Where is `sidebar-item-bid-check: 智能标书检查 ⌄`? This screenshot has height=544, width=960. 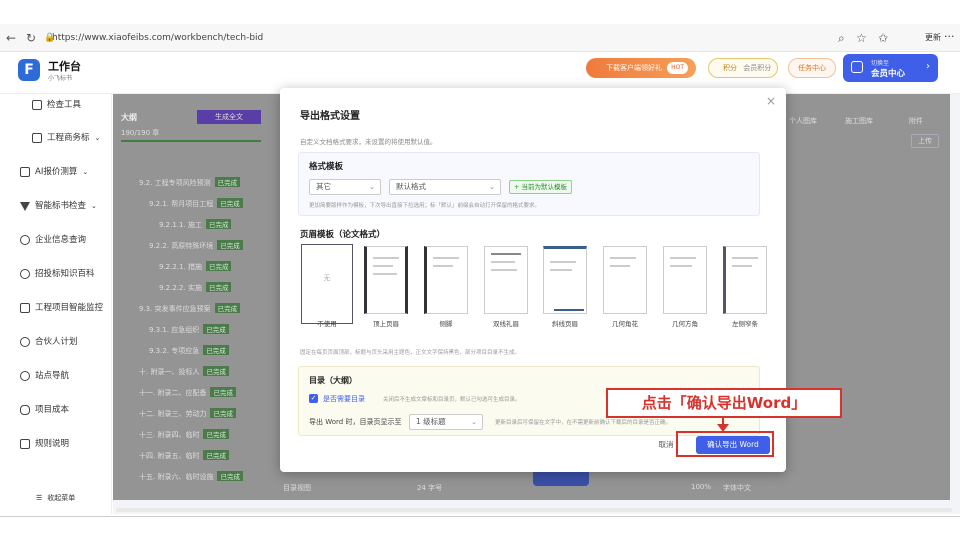 sidebar-item-bid-check: 智能标书检查 ⌄ is located at coordinates (58, 206).